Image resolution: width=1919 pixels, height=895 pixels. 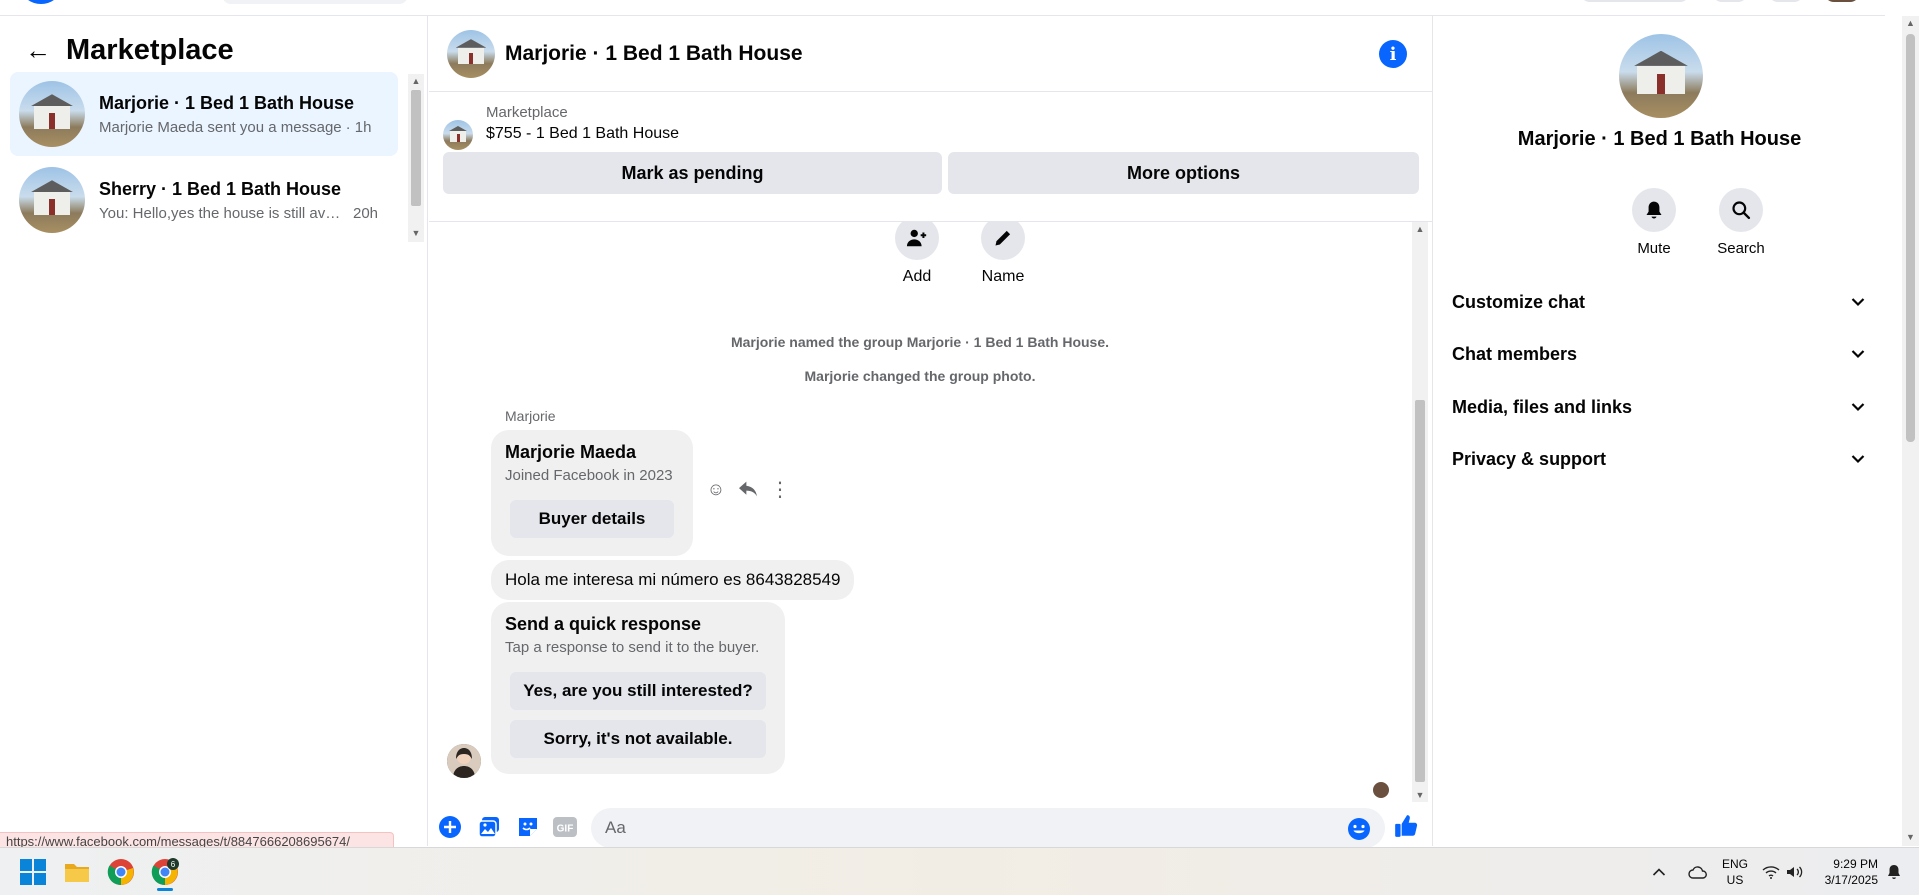 I want to click on search-icon, so click(x=1741, y=210).